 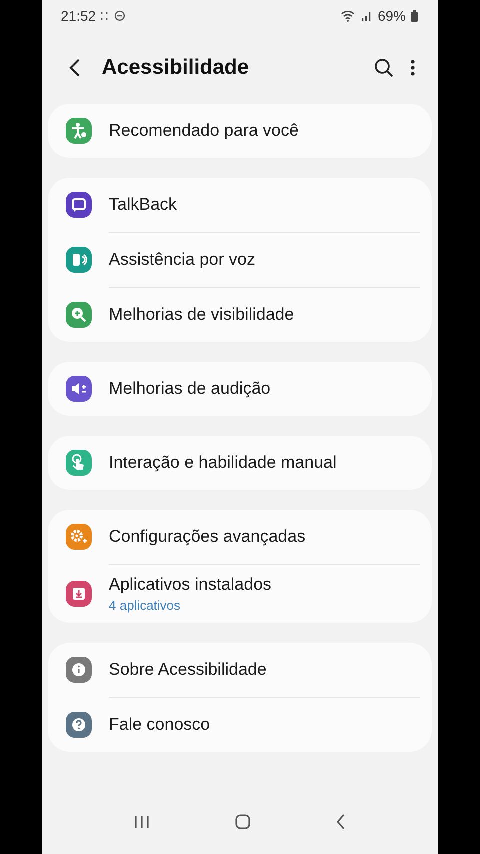 What do you see at coordinates (240, 205) in the screenshot?
I see `settings-item: TalkBack` at bounding box center [240, 205].